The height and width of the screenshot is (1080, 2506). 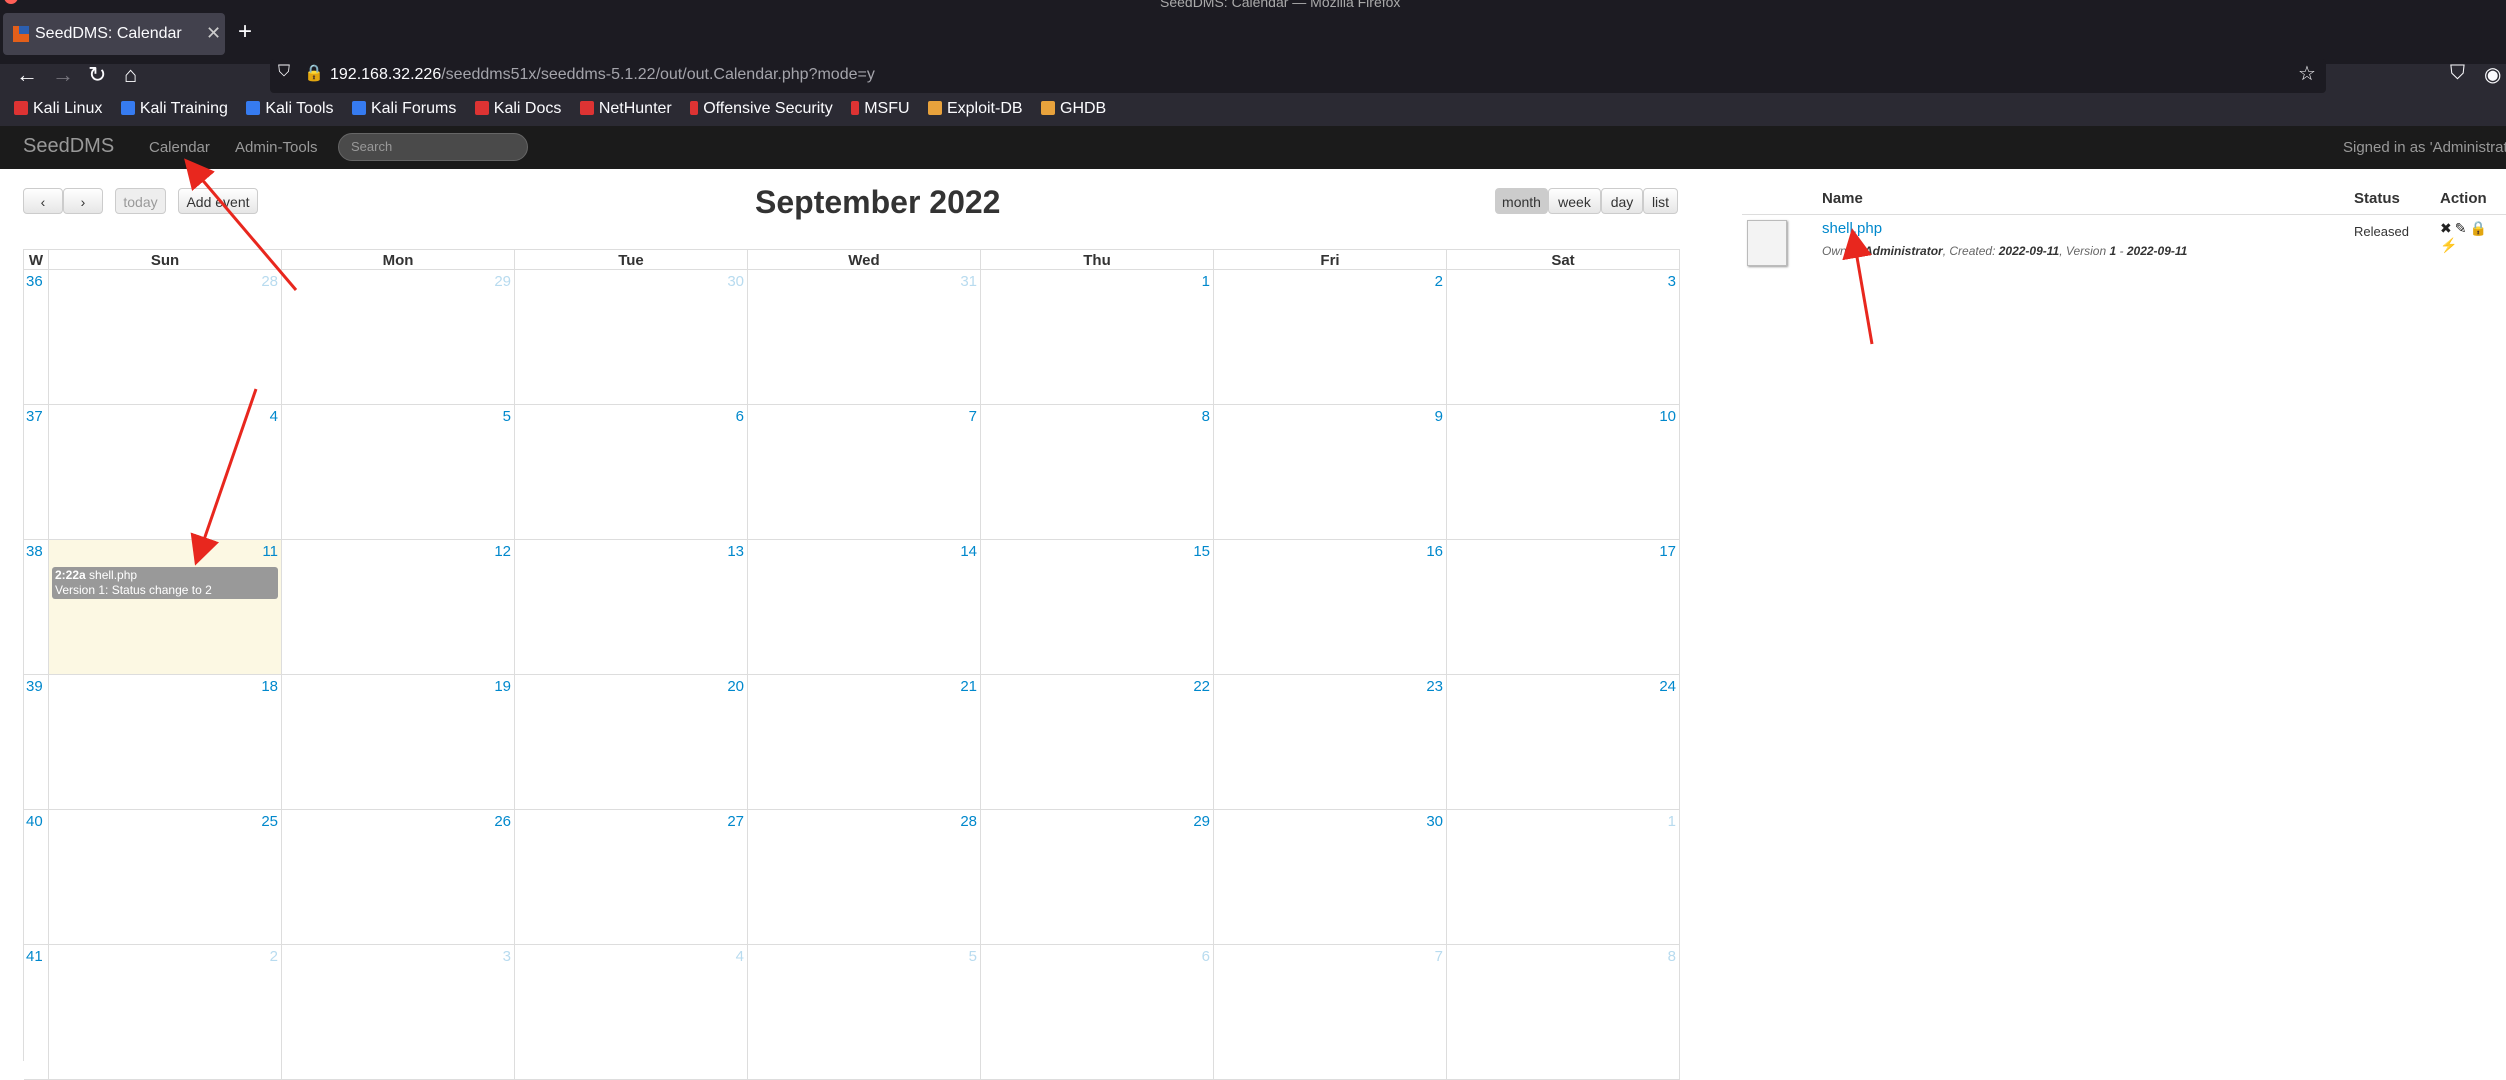 I want to click on day-number: 15, so click(x=1201, y=551).